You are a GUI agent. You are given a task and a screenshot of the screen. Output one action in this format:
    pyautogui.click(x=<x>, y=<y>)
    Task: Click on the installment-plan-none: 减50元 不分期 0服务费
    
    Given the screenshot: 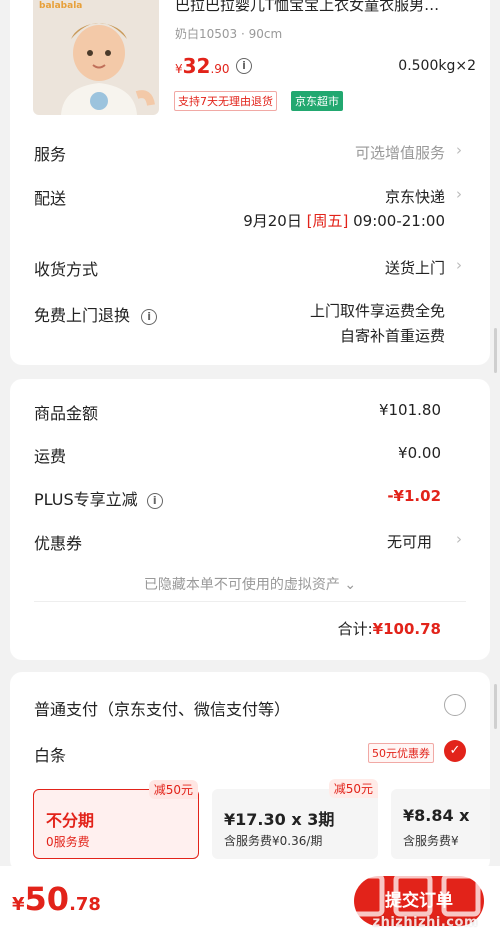 What is the action you would take?
    pyautogui.click(x=116, y=819)
    